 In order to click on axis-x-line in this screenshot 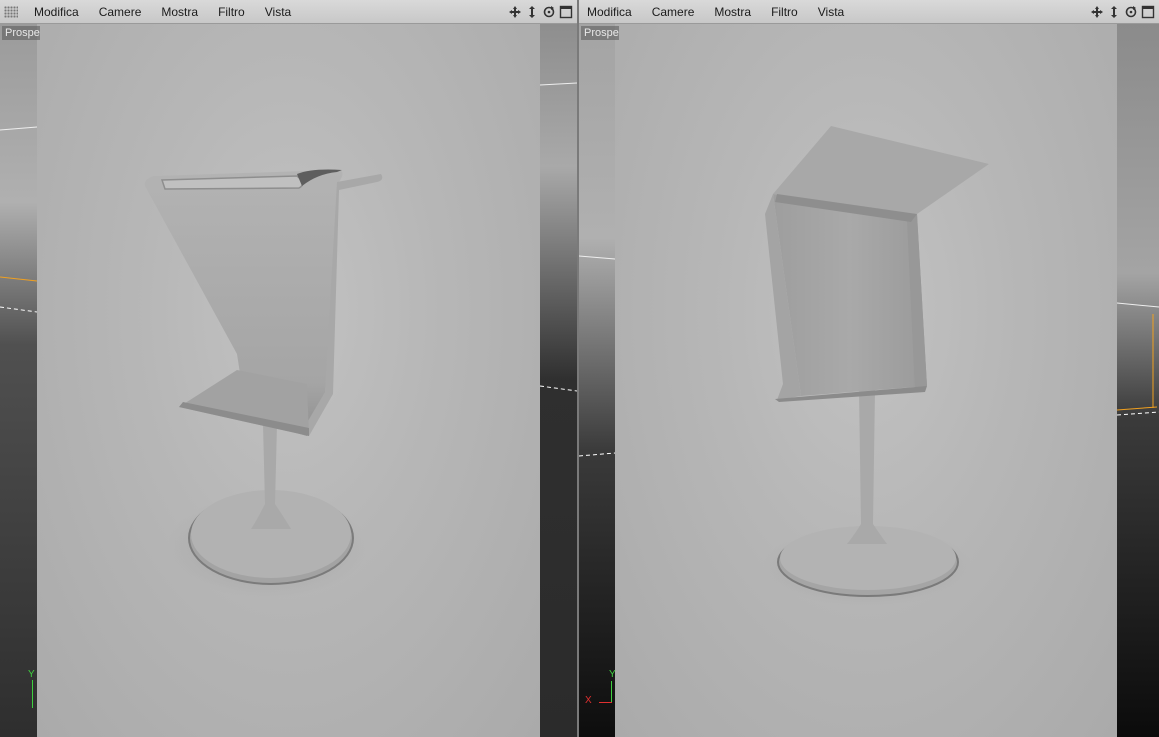, I will do `click(605, 702)`.